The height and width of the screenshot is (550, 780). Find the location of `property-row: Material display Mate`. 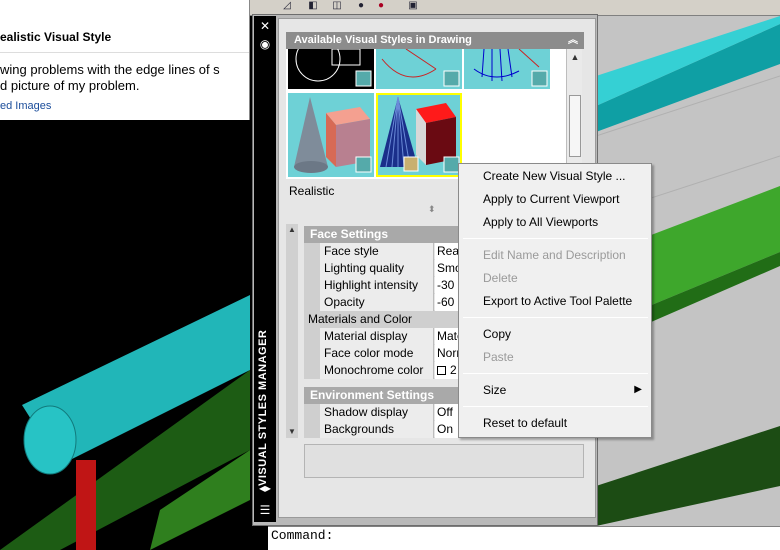

property-row: Material display Mate is located at coordinates (384, 336).